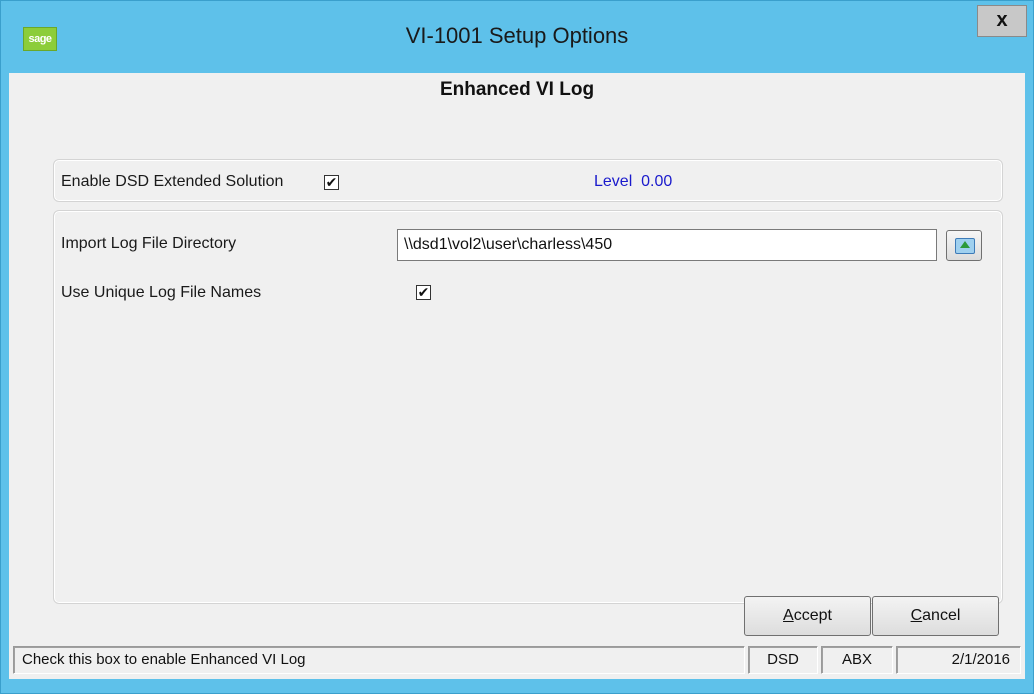 This screenshot has height=694, width=1034. Describe the element at coordinates (916, 615) in the screenshot. I see `cancel-hotkey: C` at that location.